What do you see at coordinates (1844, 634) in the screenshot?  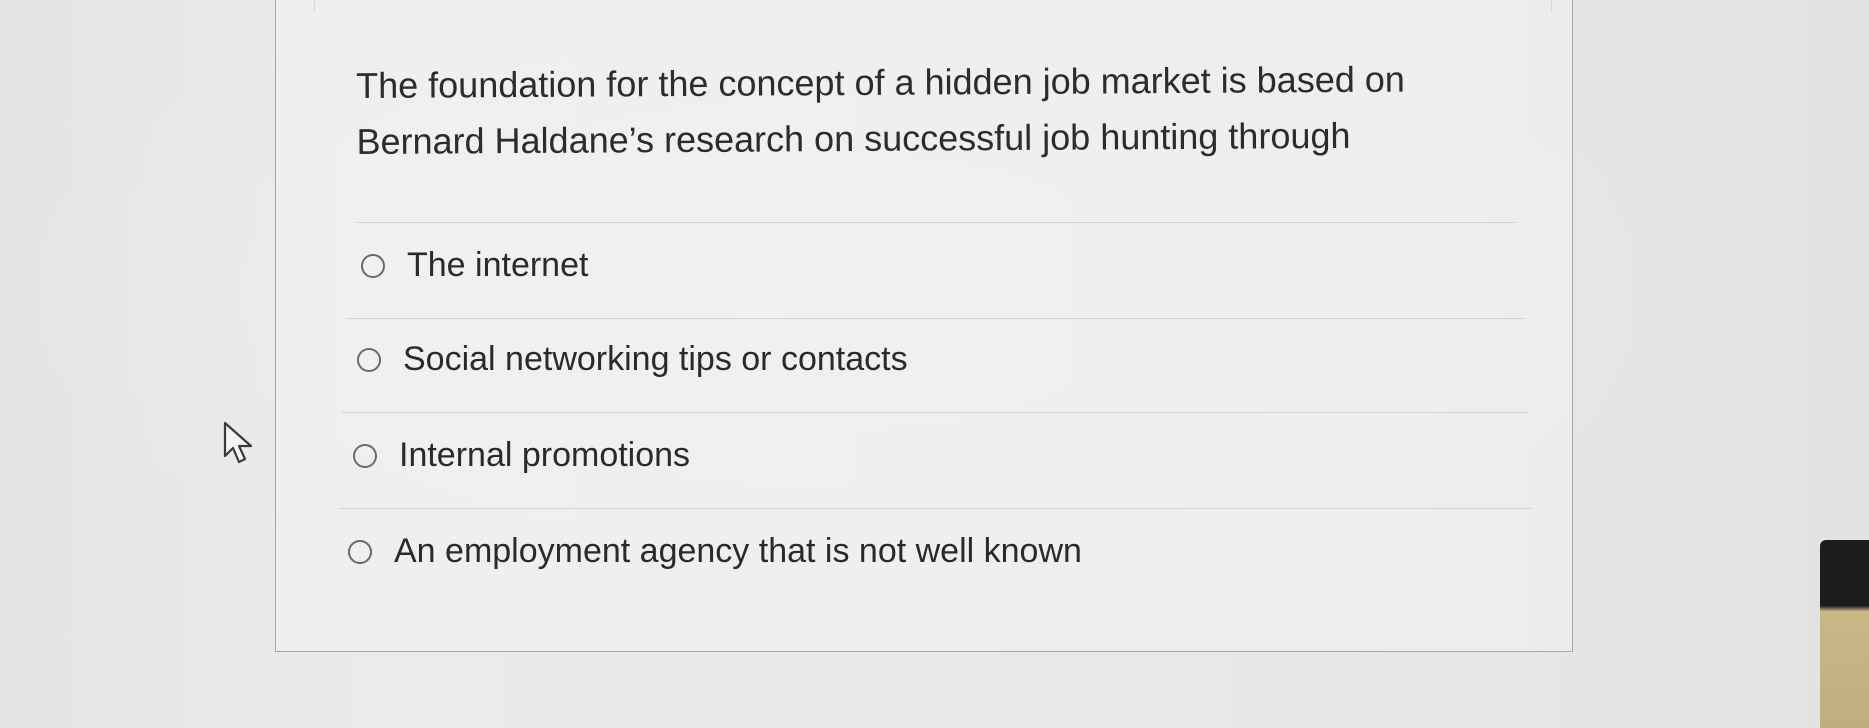 I see `device-edge` at bounding box center [1844, 634].